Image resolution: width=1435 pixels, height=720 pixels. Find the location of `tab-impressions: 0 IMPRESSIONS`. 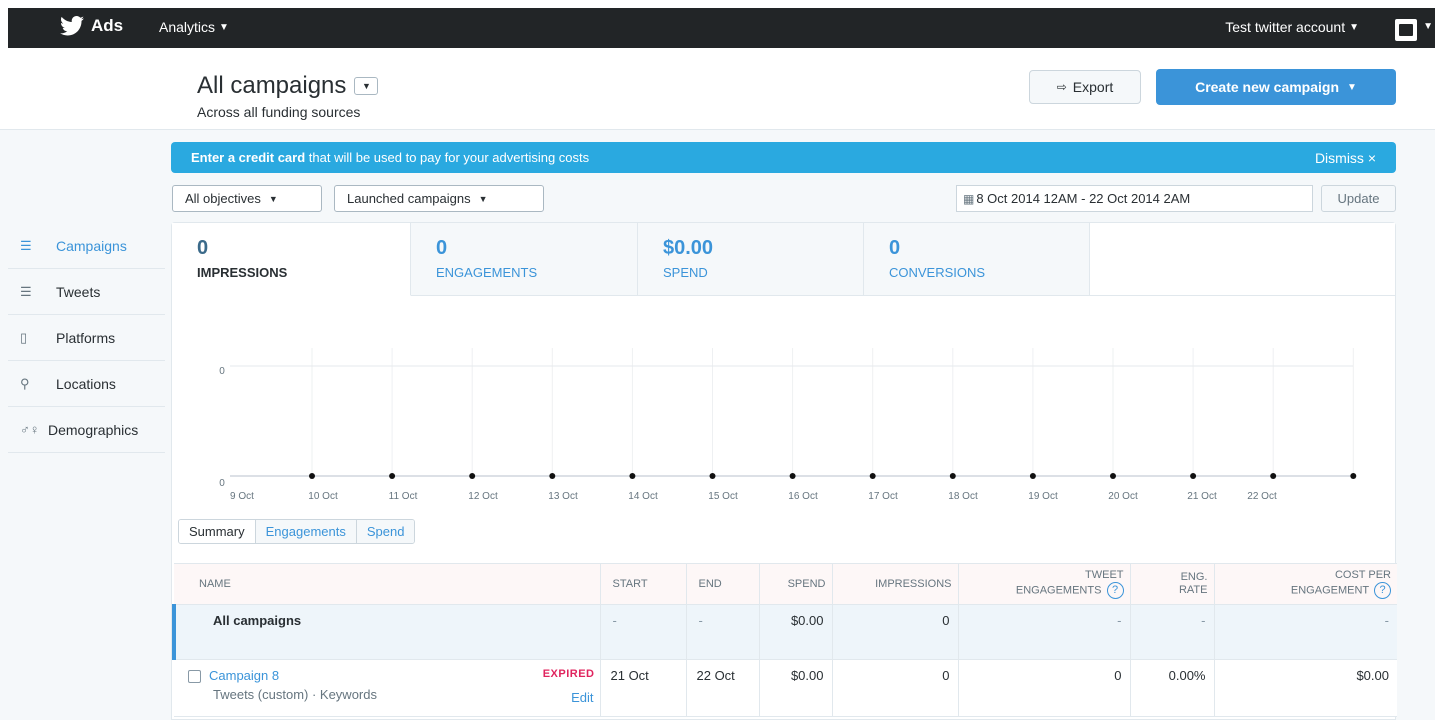

tab-impressions: 0 IMPRESSIONS is located at coordinates (291, 259).